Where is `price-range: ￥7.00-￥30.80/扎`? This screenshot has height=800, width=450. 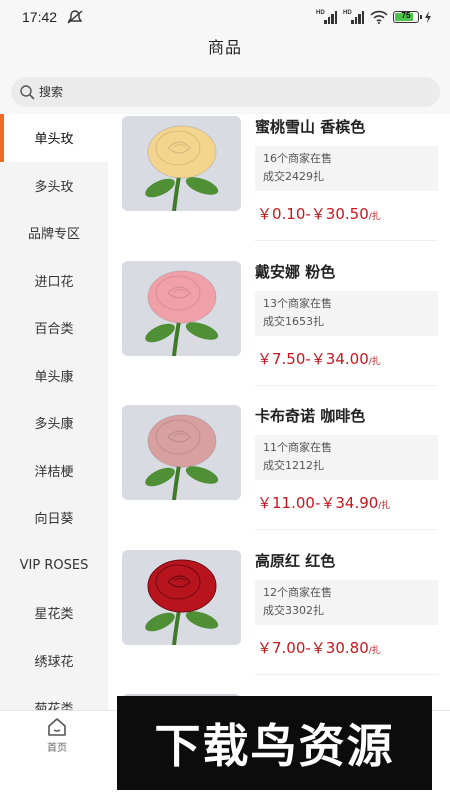
price-range: ￥7.00-￥30.80/扎 is located at coordinates (319, 647).